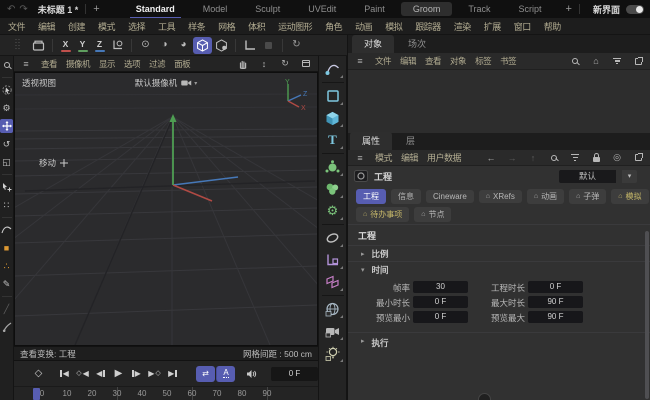 Image resolution: width=650 pixels, height=400 pixels. I want to click on vp-menu-display: 显示, so click(107, 64).